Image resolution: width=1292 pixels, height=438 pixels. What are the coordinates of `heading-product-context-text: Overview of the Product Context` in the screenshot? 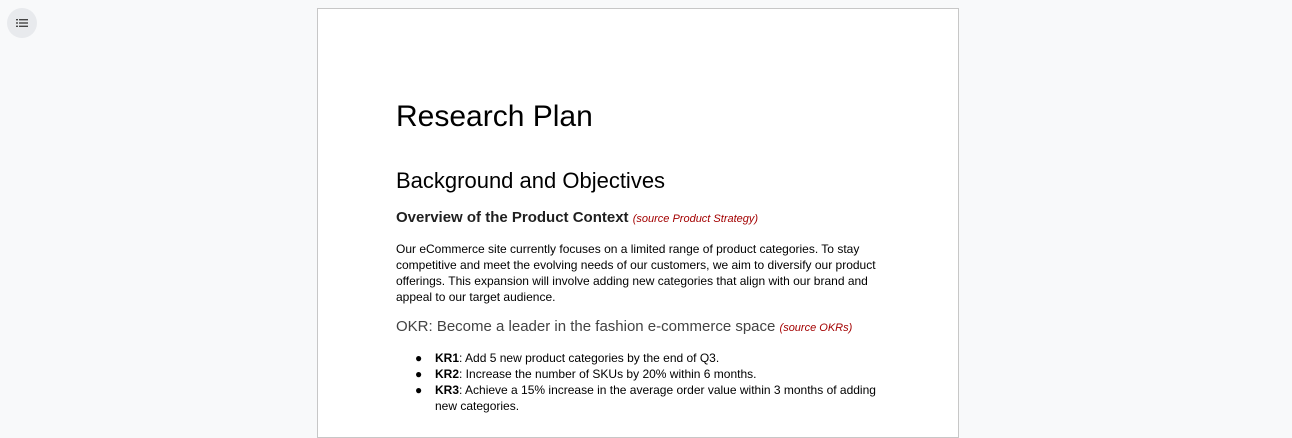 It's located at (512, 217).